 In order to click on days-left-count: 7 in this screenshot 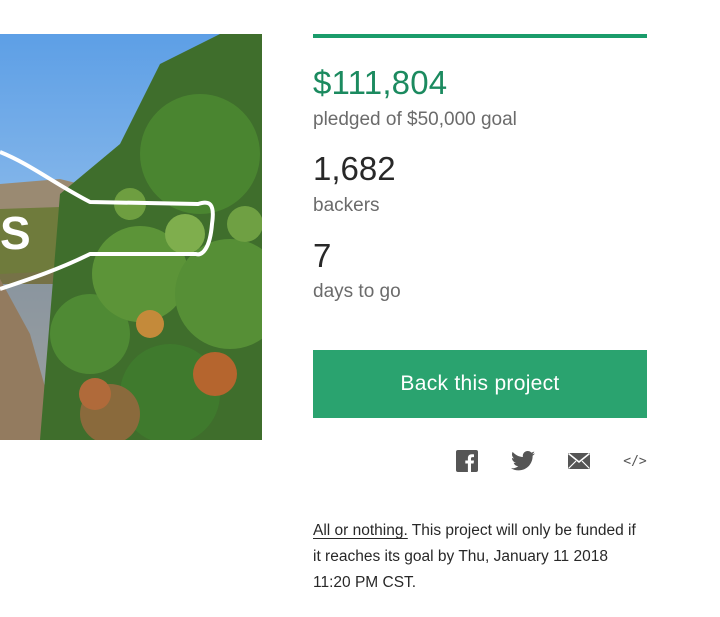, I will do `click(322, 255)`.